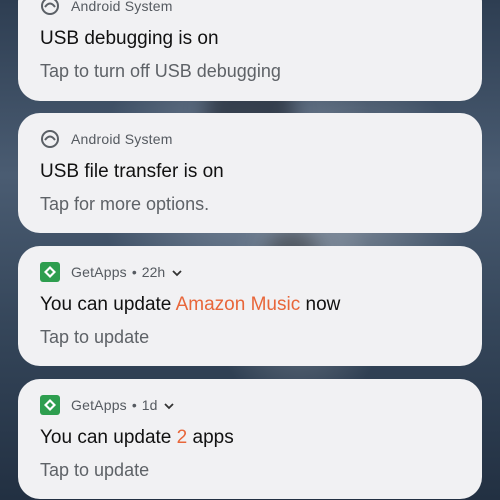 This screenshot has height=500, width=500. Describe the element at coordinates (125, 204) in the screenshot. I see `notification-subtitle: Tap for more options.` at that location.